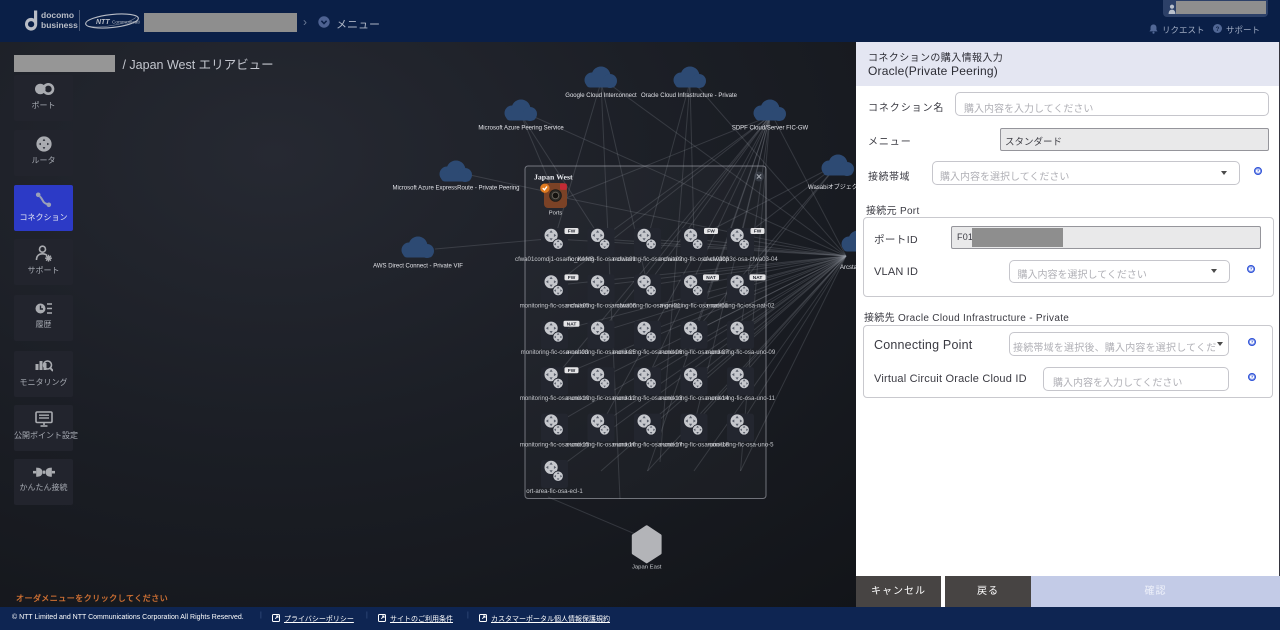 The height and width of the screenshot is (630, 1280). Describe the element at coordinates (554, 491) in the screenshot. I see `svg-text: ort-area-fic-osa-ecl-1` at that location.